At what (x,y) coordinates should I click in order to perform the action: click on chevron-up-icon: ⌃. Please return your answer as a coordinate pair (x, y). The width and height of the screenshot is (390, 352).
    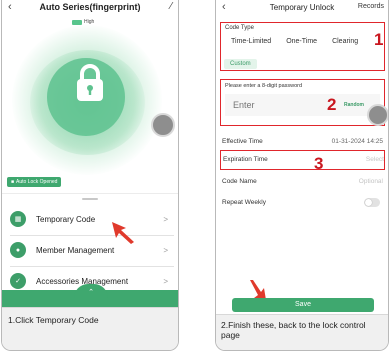
    Looking at the image, I should click on (91, 293).